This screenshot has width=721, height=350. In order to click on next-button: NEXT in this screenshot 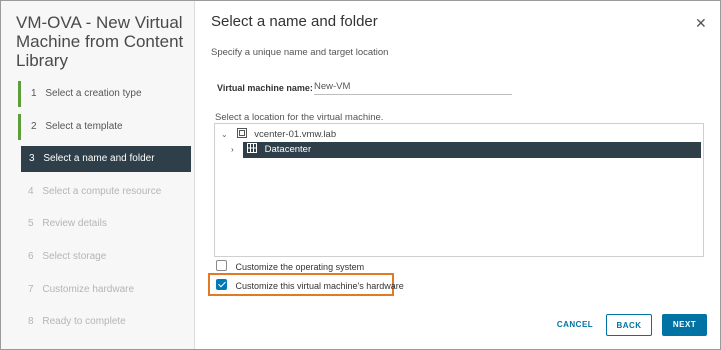, I will do `click(684, 325)`.